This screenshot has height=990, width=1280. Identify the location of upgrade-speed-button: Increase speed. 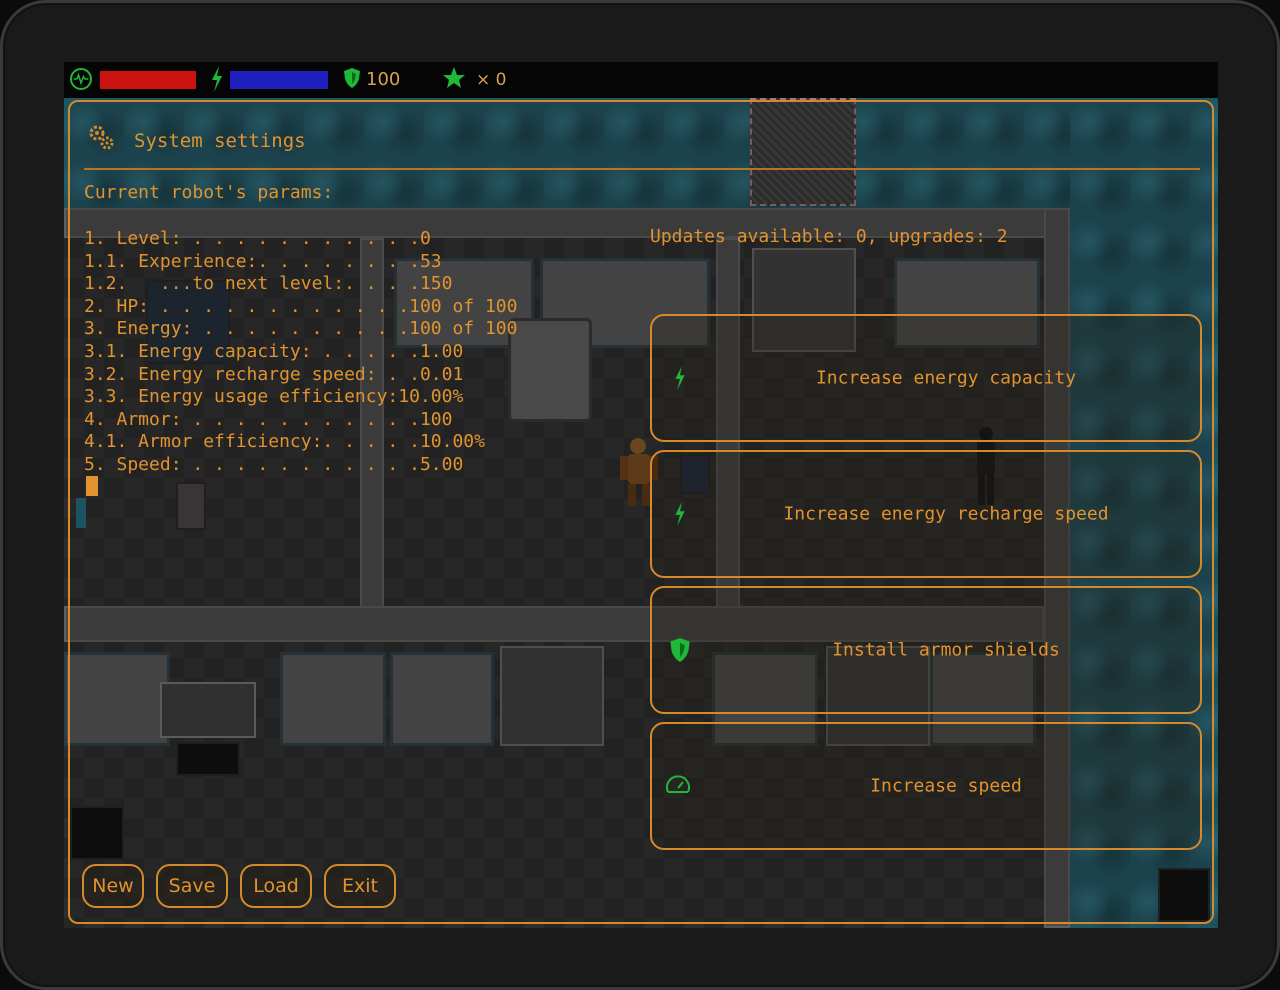
(926, 786).